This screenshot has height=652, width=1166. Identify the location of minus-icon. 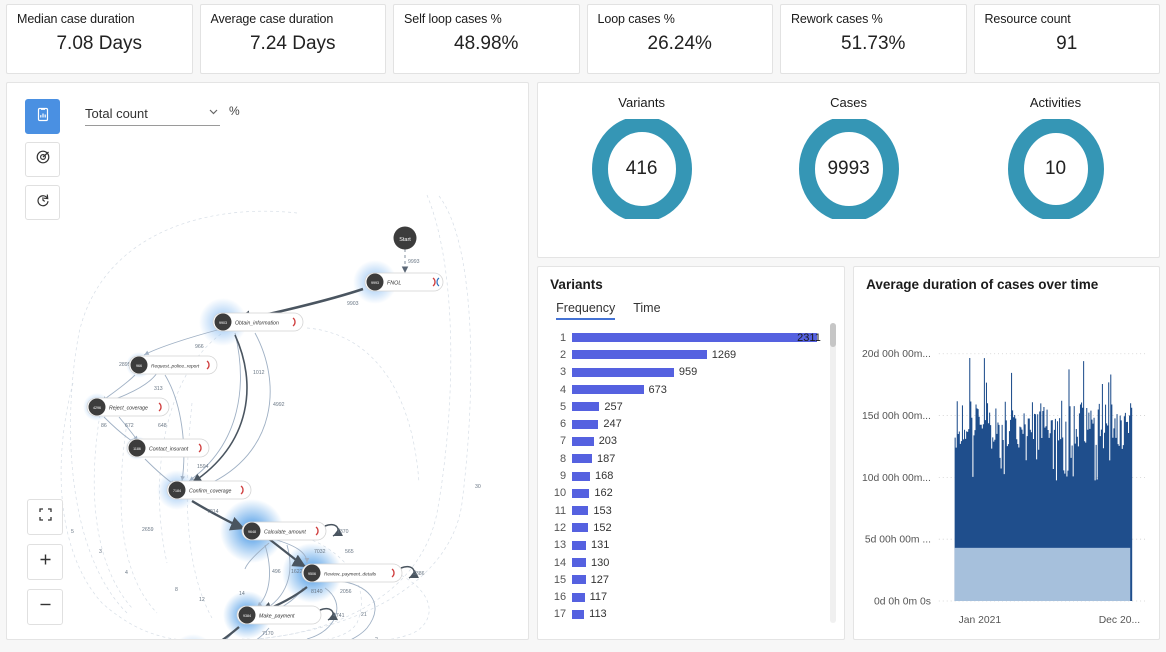
(45, 607).